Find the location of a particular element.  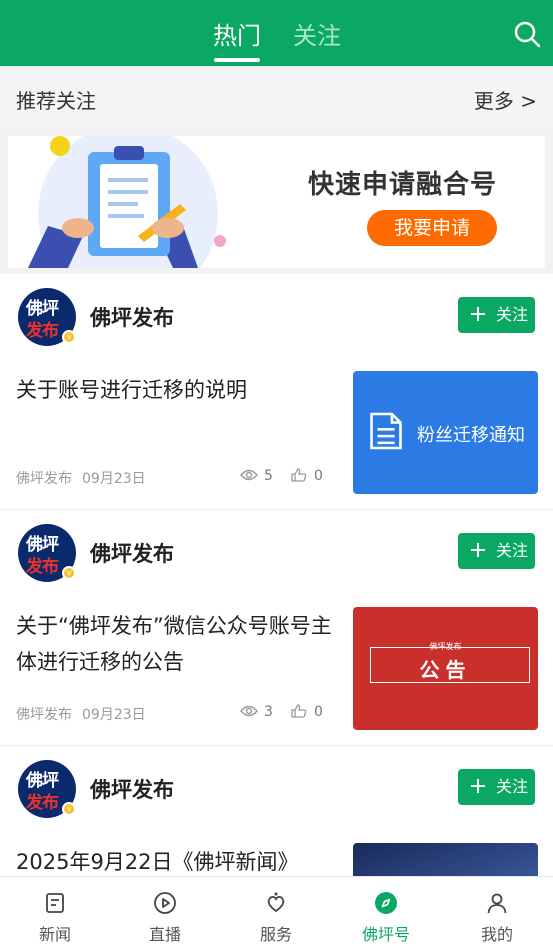

thumbnail-text: 粉丝迁移通知 is located at coordinates (471, 435).